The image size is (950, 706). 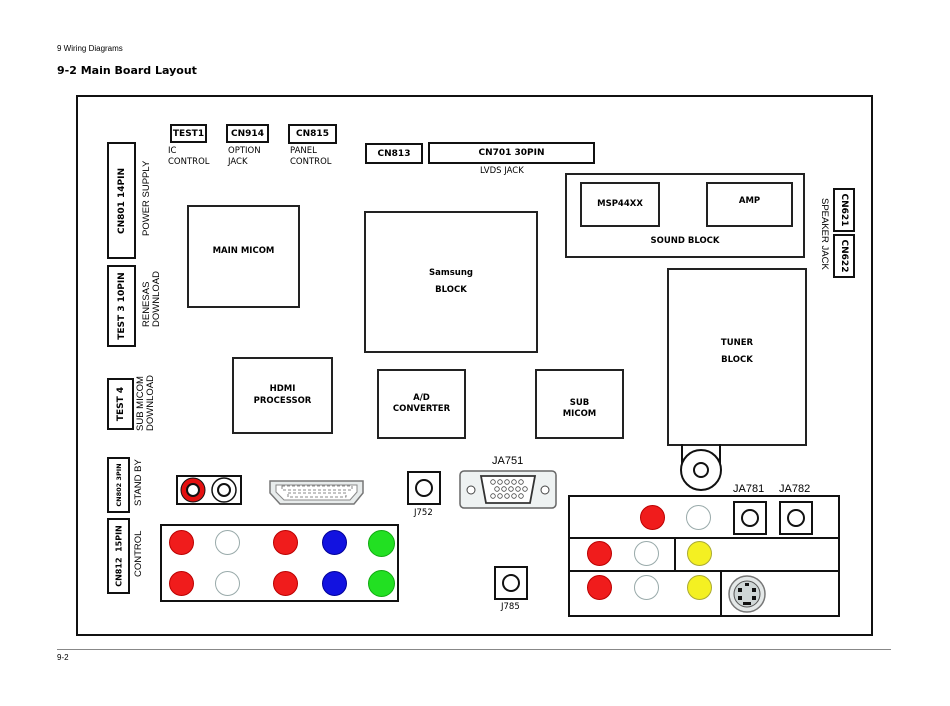 I want to click on connector-test1-desc: IC CONTROL, so click(x=189, y=156).